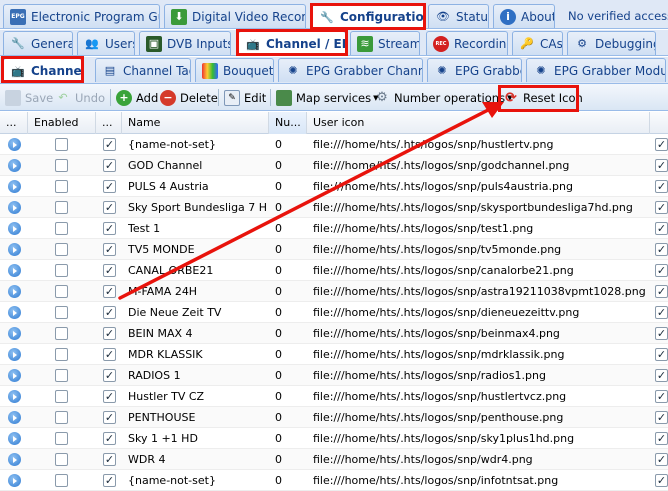 This screenshot has height=491, width=668. I want to click on tab-about: i About, so click(524, 16).